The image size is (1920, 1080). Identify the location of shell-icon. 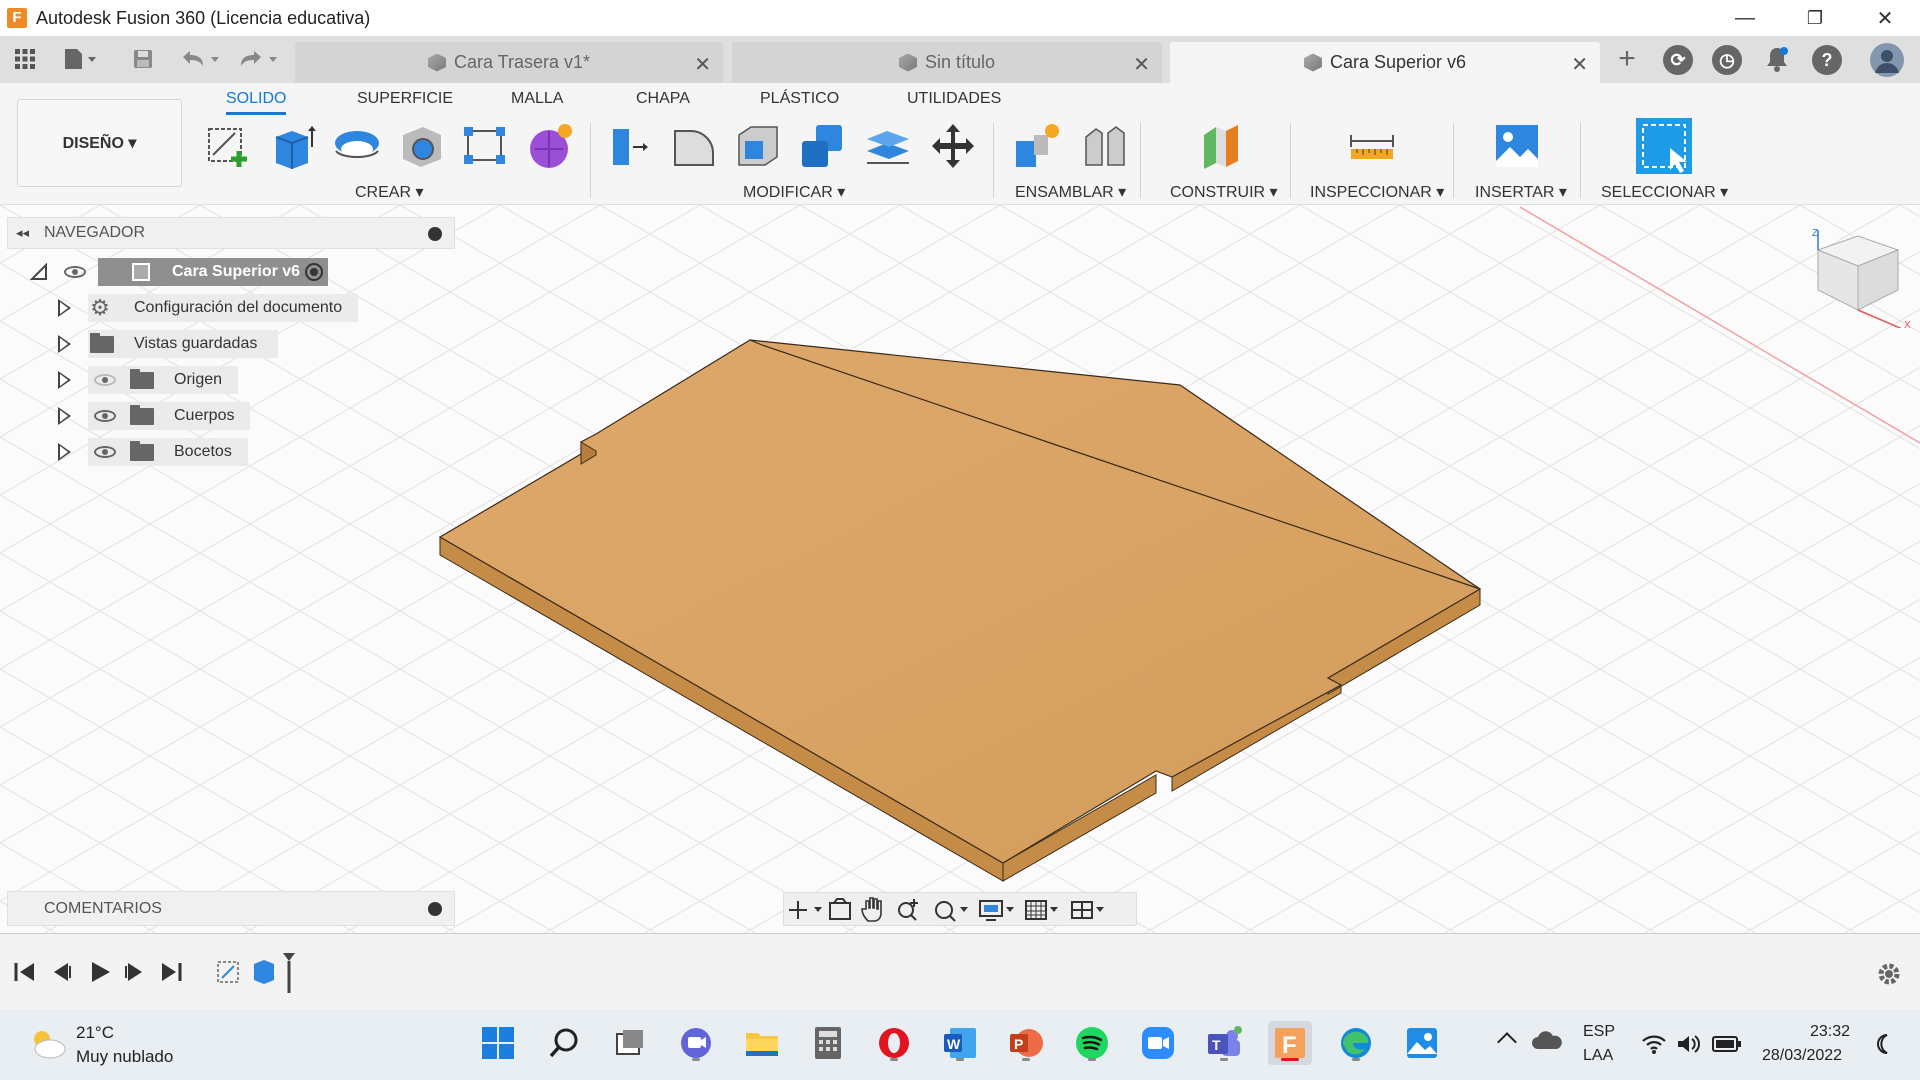
(758, 146).